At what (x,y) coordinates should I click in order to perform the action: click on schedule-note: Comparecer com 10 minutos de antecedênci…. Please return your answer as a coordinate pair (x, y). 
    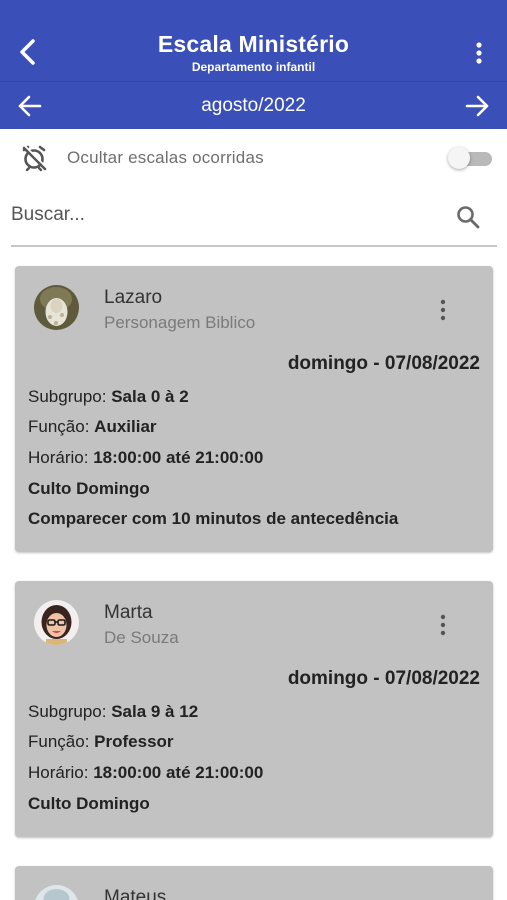
    Looking at the image, I should click on (213, 518).